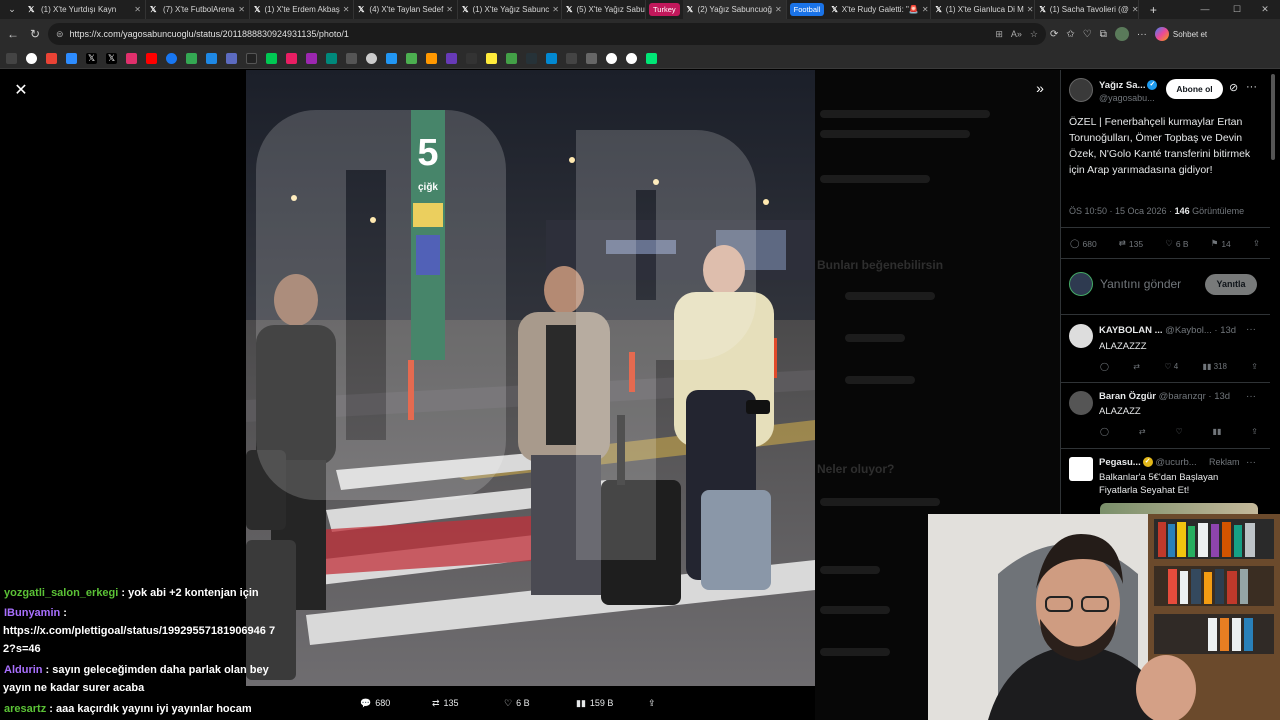 This screenshot has width=1280, height=720. Describe the element at coordinates (1040, 88) in the screenshot. I see `expand-panel-icon: »` at that location.